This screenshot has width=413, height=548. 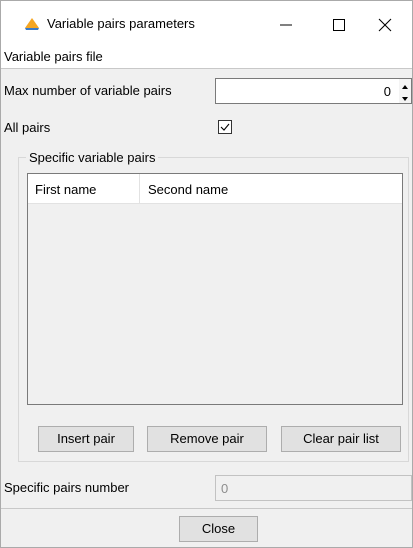 What do you see at coordinates (53, 56) in the screenshot?
I see `menu-variable-pairs-file: Variable pairs file` at bounding box center [53, 56].